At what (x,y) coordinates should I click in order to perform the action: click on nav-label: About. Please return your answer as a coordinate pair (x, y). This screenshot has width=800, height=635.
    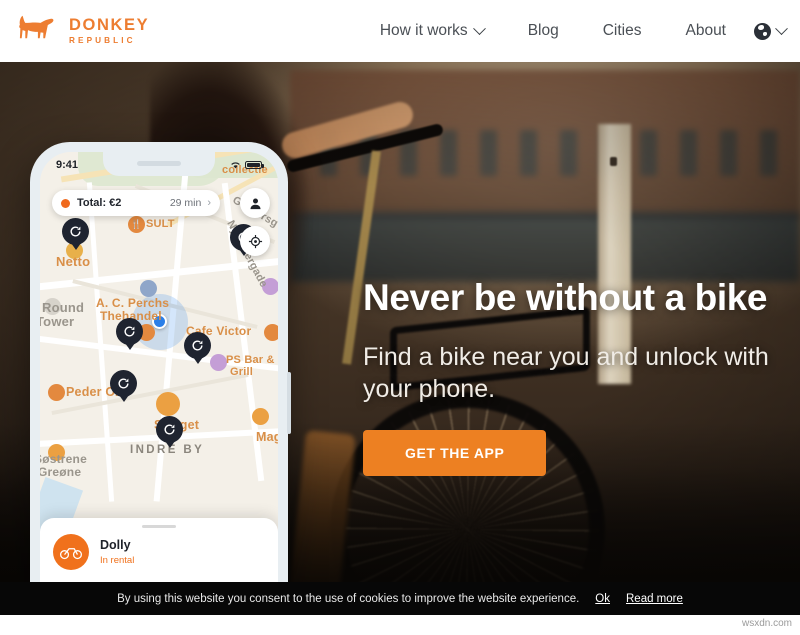
    Looking at the image, I should click on (705, 30).